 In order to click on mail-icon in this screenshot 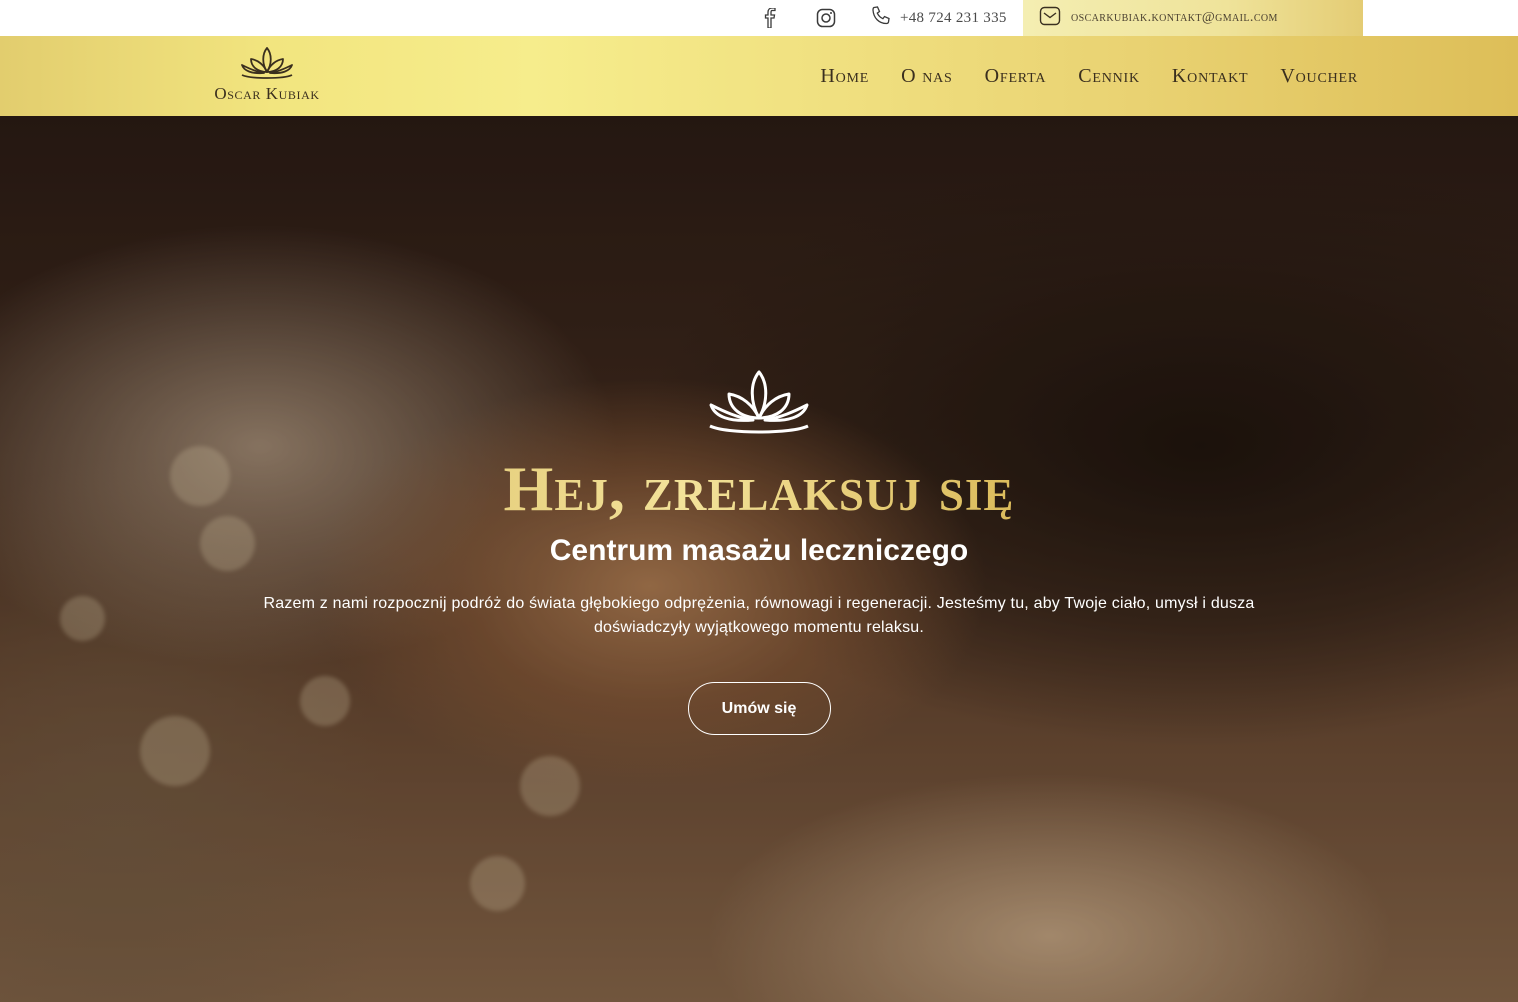, I will do `click(1050, 18)`.